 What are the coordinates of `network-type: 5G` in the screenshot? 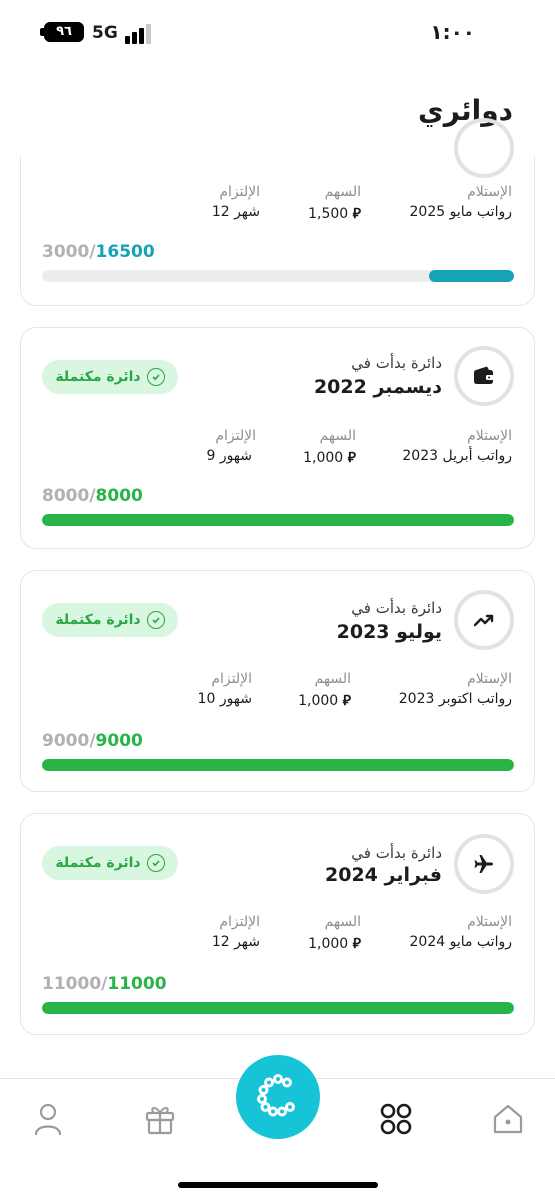 It's located at (105, 33).